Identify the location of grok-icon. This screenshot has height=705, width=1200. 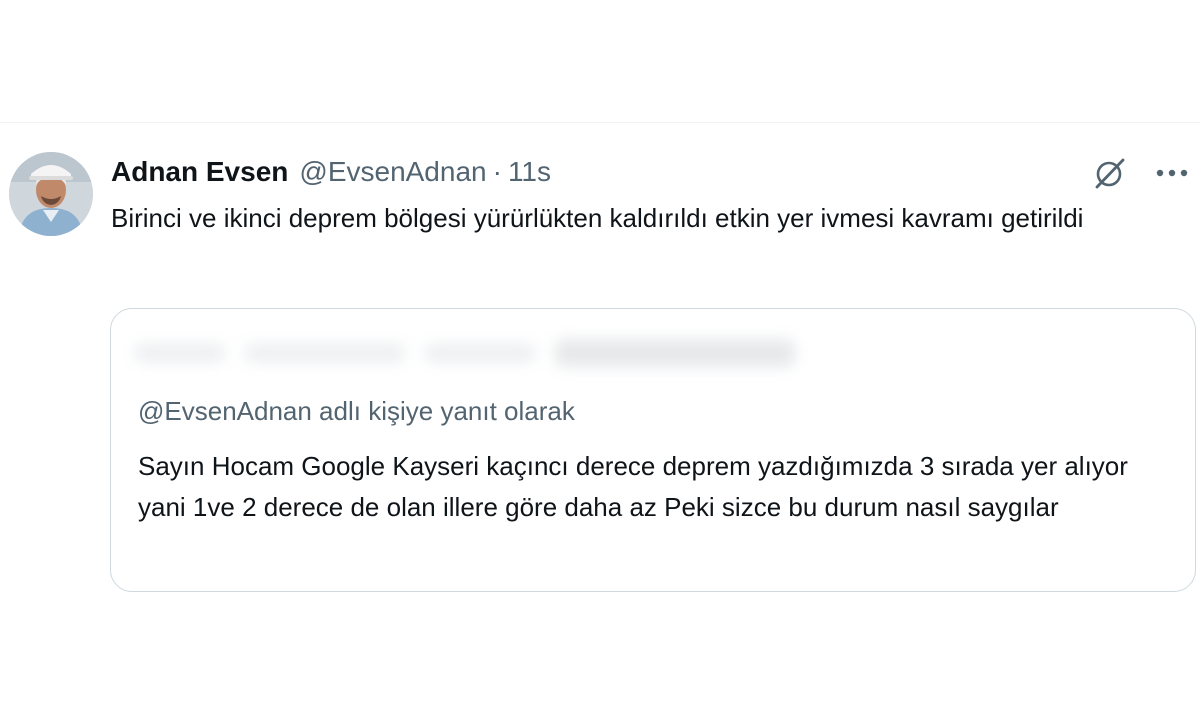
(1110, 173).